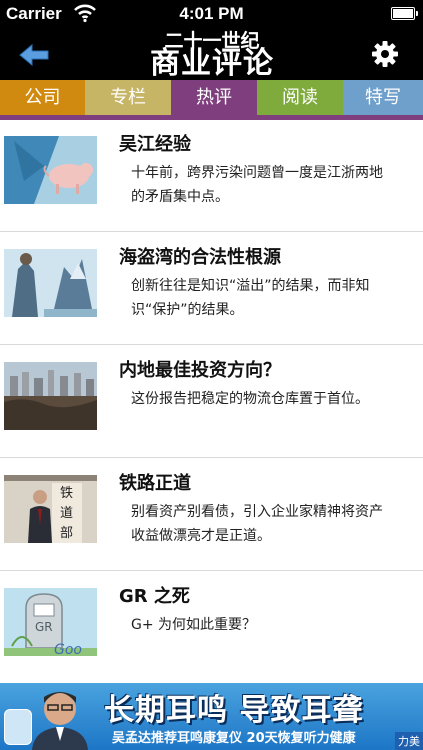 The image size is (423, 750). I want to click on tab-company: 公司, so click(42, 97).